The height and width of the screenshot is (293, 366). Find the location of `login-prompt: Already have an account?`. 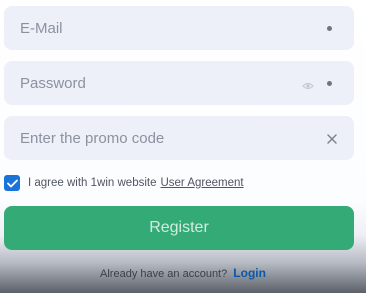

login-prompt: Already have an account? is located at coordinates (164, 274).